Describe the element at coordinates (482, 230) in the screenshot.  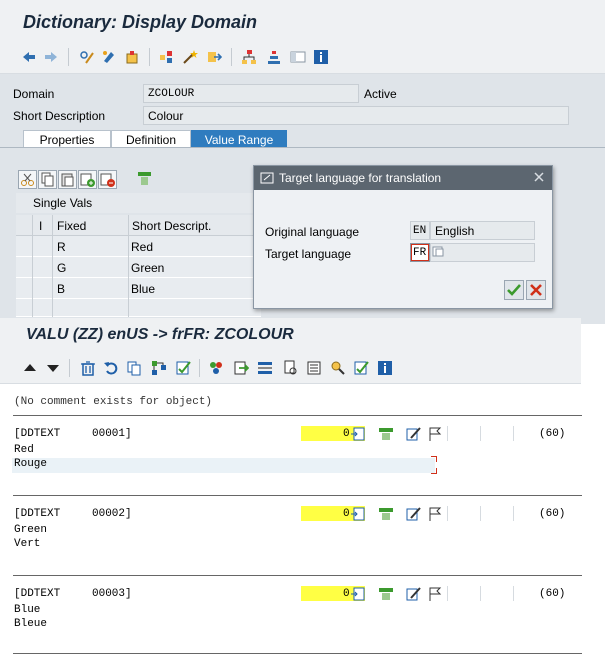
I see `original-language-name-field: English` at that location.